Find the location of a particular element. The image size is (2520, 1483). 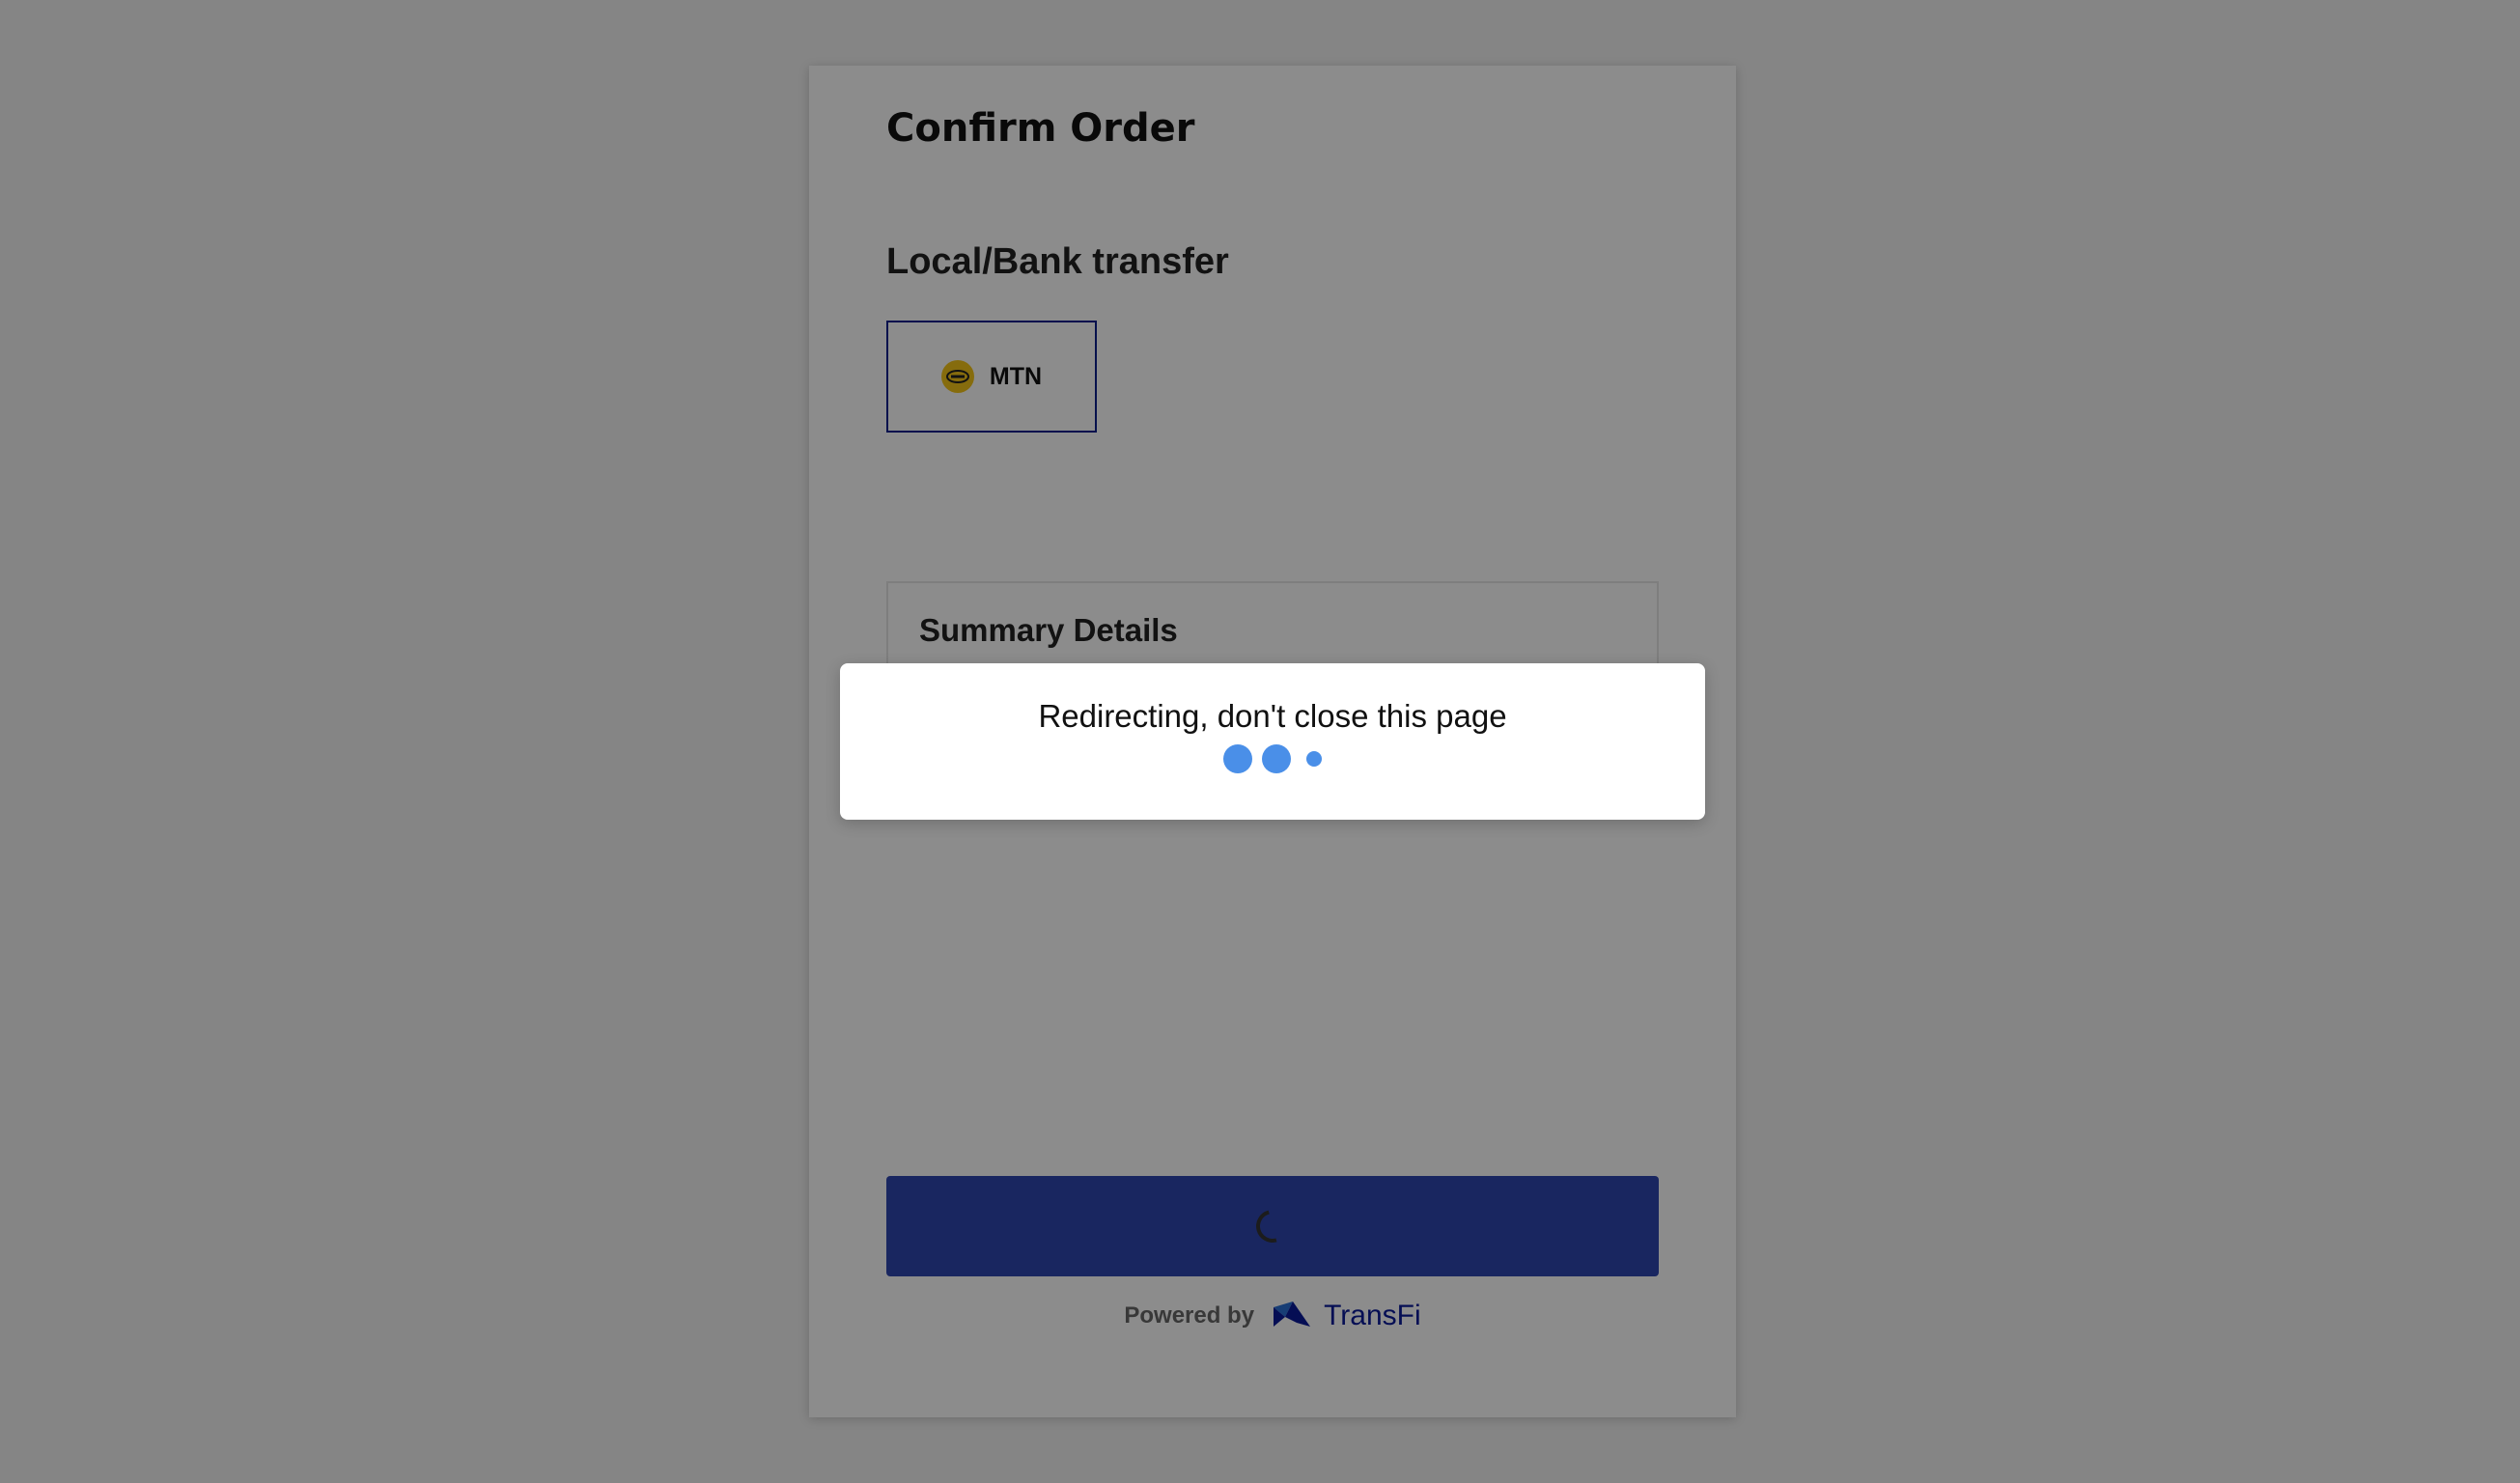

redirect-message: Redirecting, don't close this page is located at coordinates (1273, 716).